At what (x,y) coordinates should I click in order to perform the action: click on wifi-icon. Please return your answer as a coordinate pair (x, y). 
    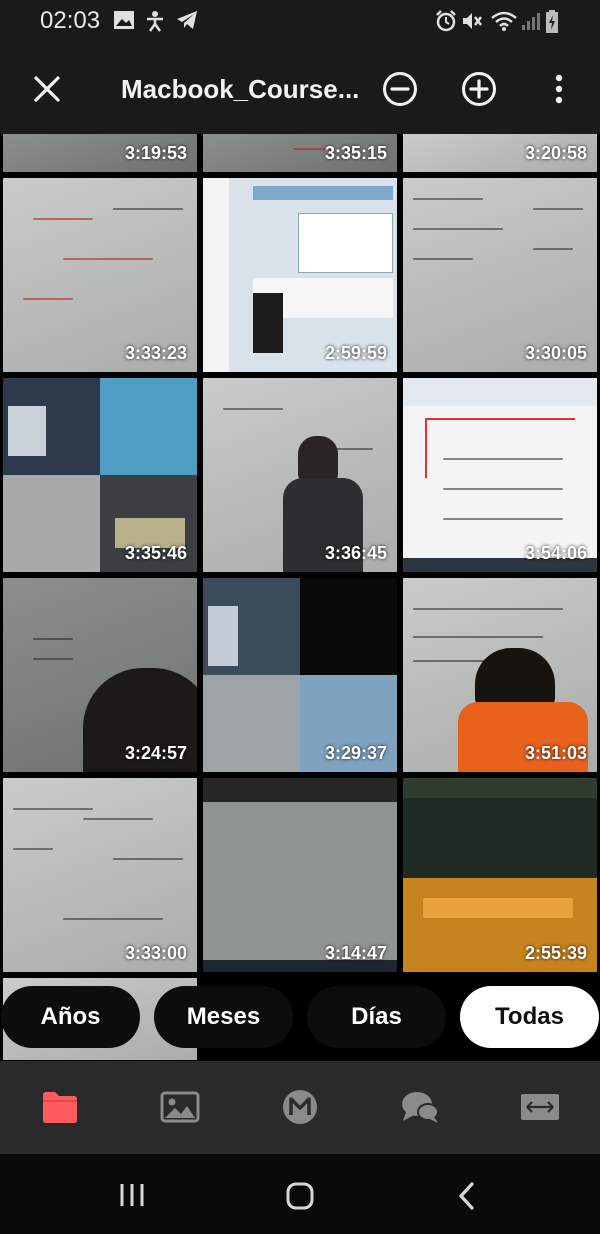
    Looking at the image, I should click on (504, 21).